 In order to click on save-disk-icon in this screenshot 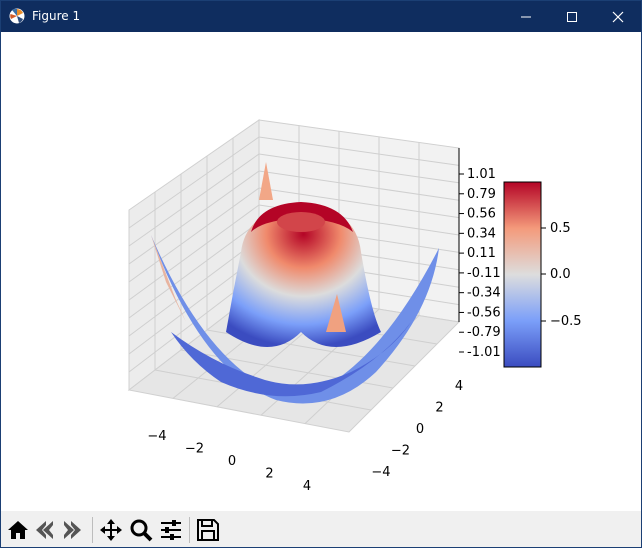, I will do `click(208, 530)`.